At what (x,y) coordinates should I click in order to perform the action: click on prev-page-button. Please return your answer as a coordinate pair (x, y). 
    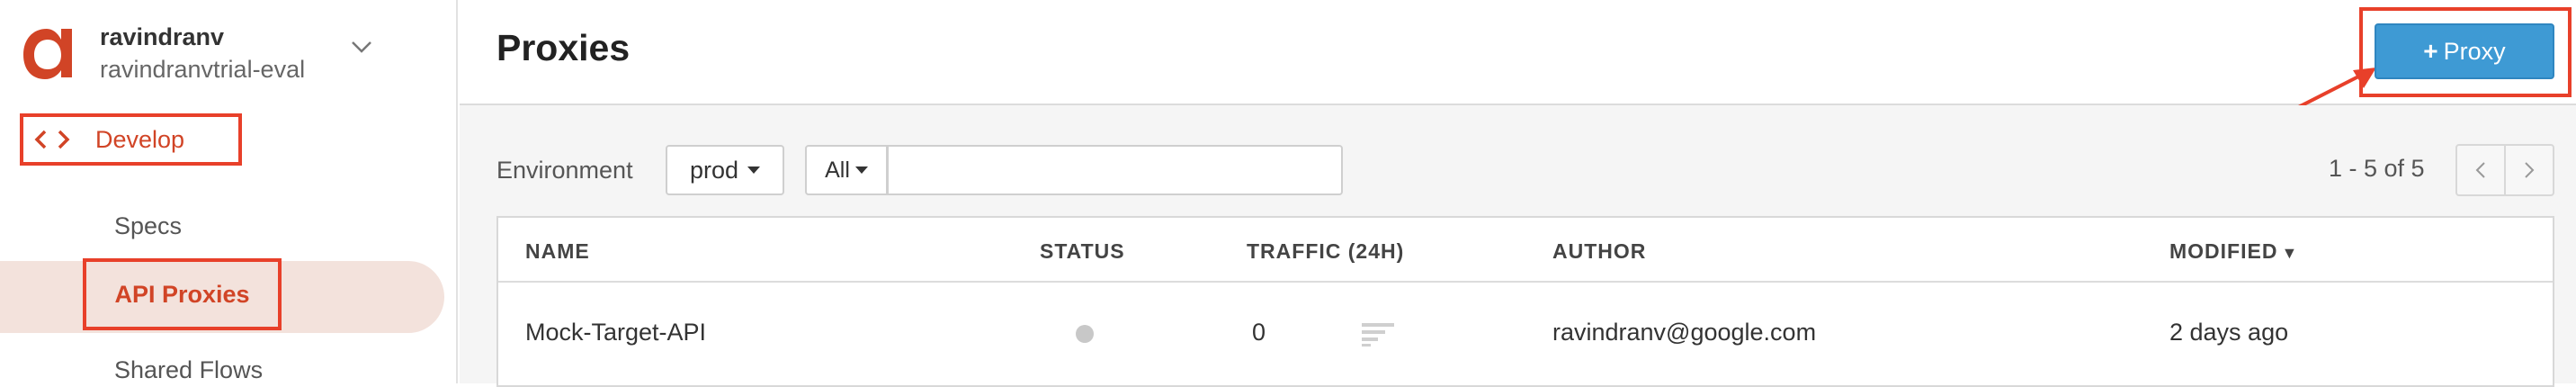
    Looking at the image, I should click on (2480, 170).